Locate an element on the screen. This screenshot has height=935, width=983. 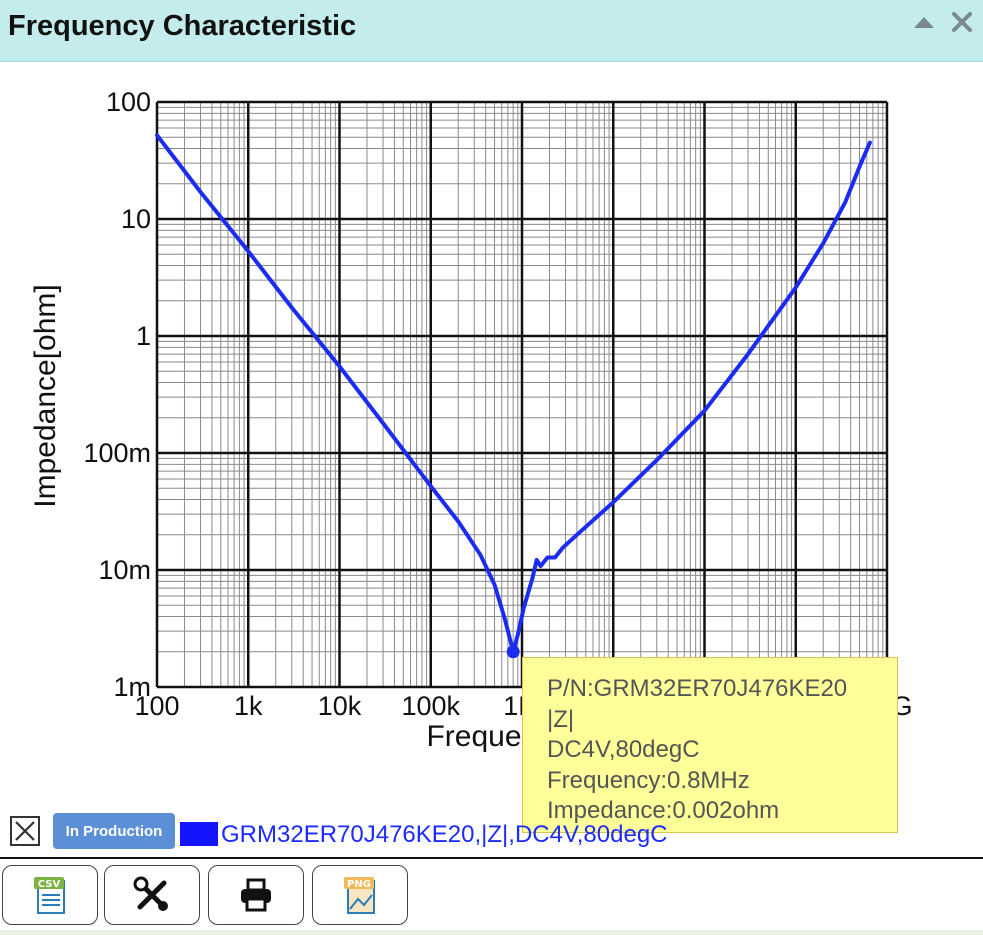
settings-button is located at coordinates (152, 895).